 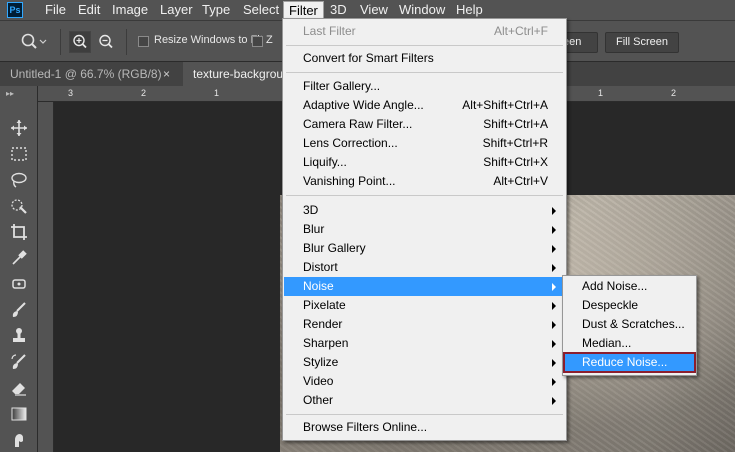 I want to click on menu-type: Type, so click(x=216, y=10).